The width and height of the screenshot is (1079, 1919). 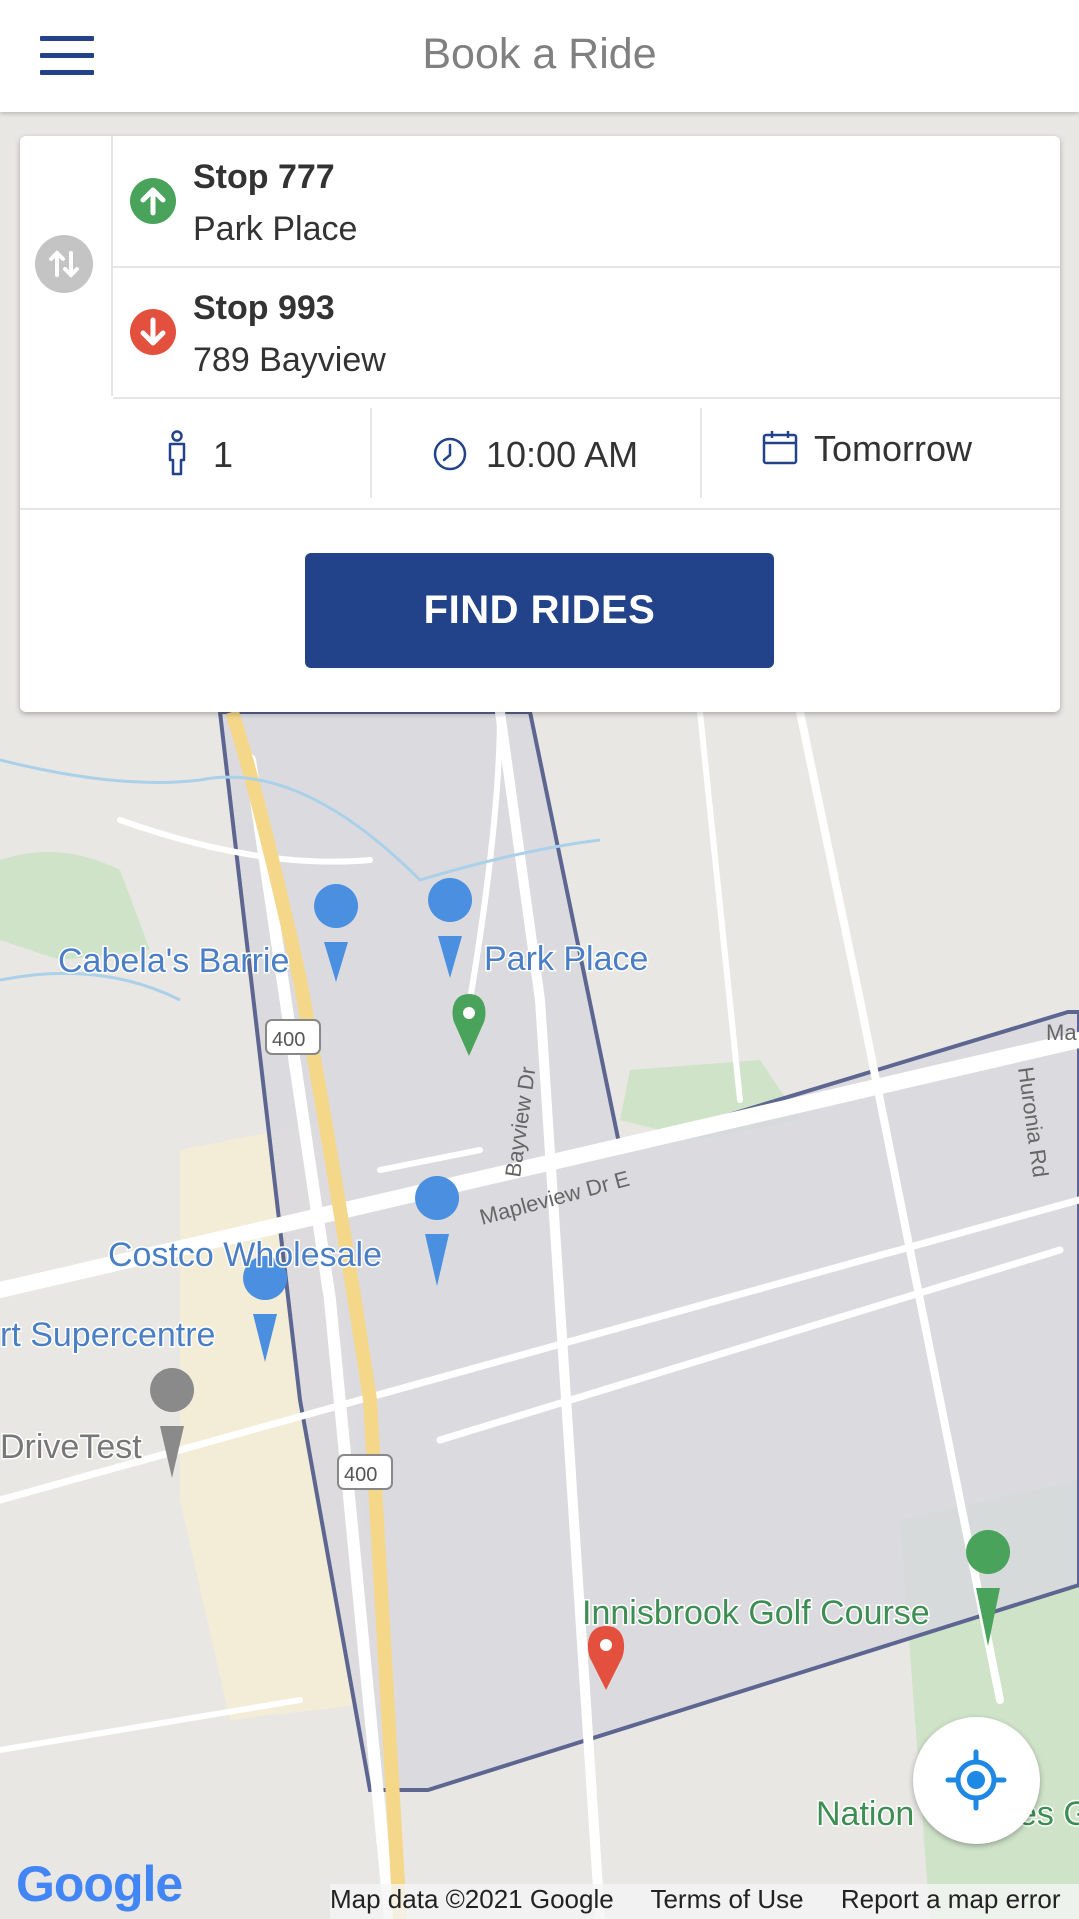 I want to click on place-label-national: Nation, so click(x=865, y=1814).